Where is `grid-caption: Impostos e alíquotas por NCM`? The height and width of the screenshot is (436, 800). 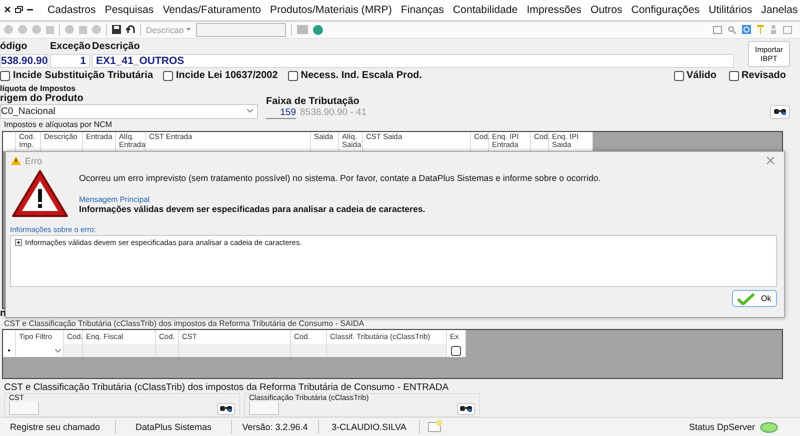 grid-caption: Impostos e alíquotas por NCM is located at coordinates (58, 125).